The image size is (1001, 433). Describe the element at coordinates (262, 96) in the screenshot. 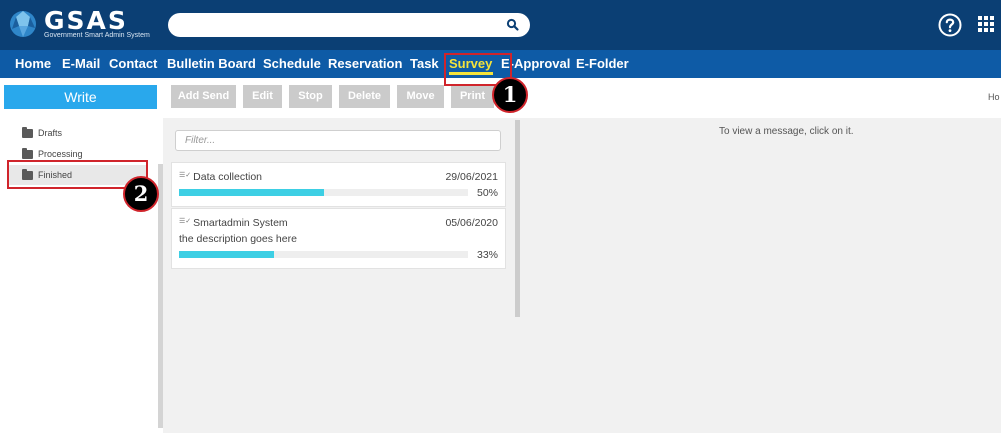

I see `edit-button: Edit` at that location.